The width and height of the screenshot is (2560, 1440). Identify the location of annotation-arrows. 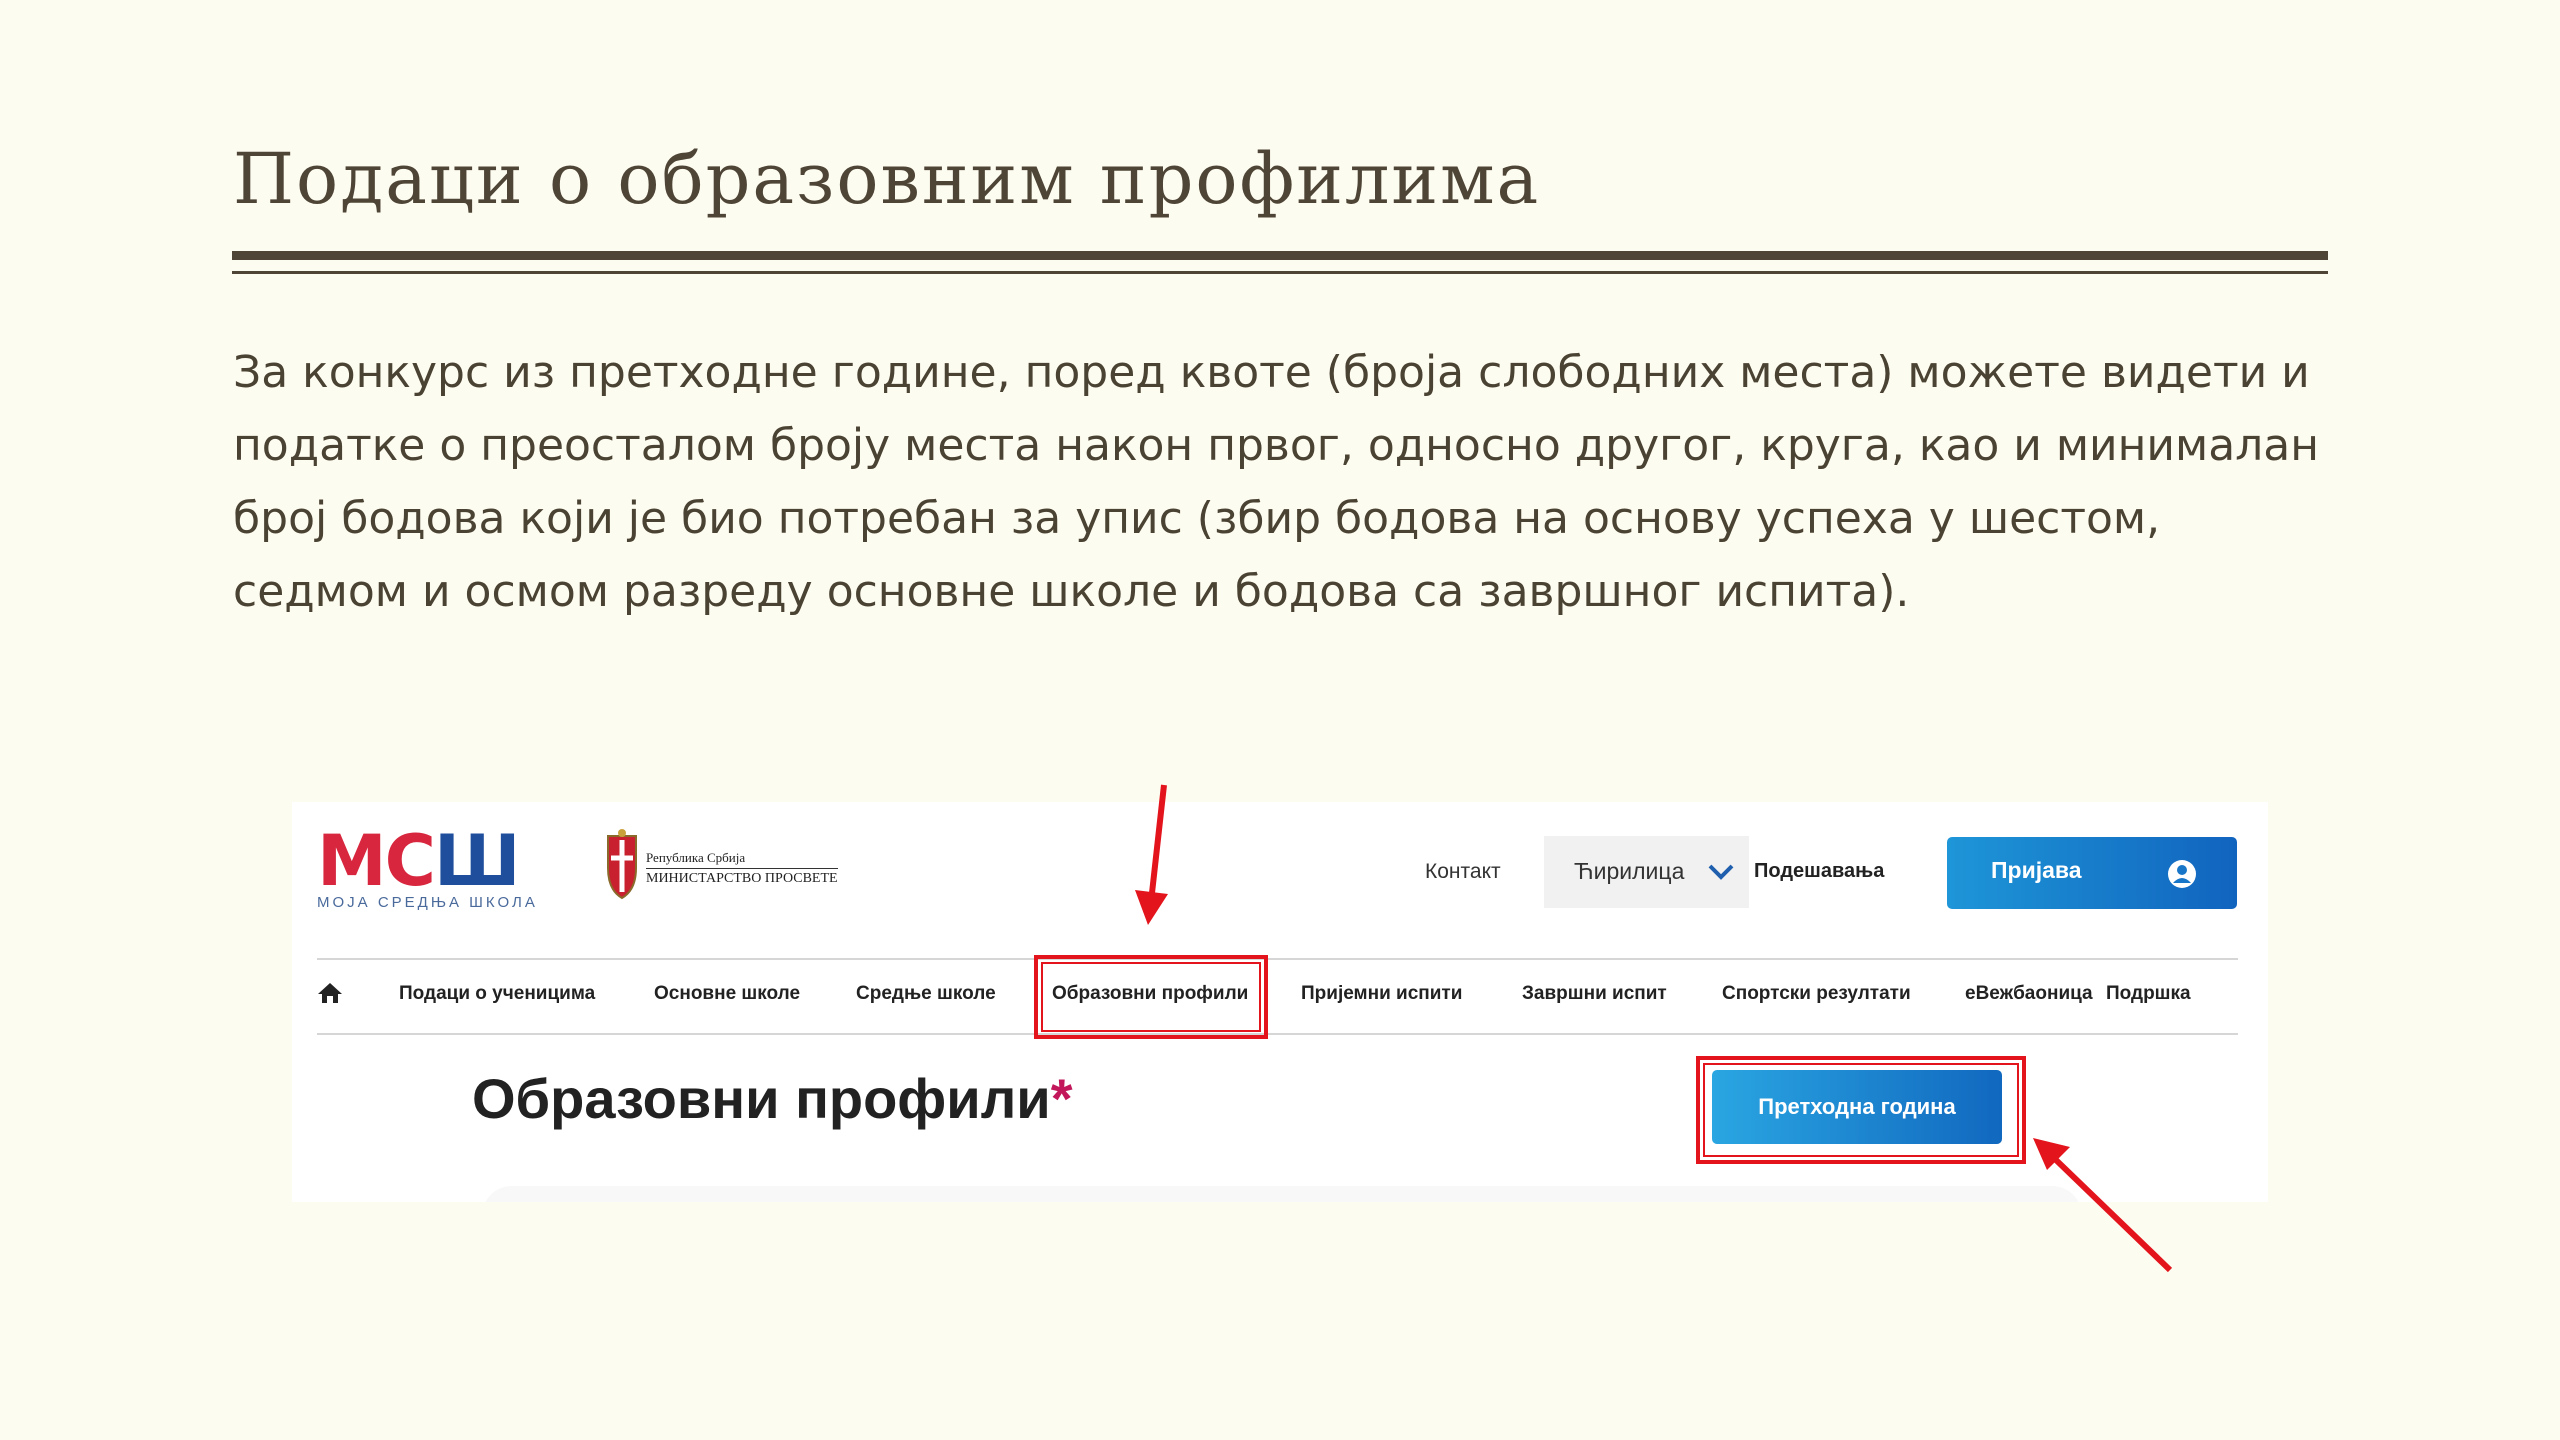
(1654, 1028).